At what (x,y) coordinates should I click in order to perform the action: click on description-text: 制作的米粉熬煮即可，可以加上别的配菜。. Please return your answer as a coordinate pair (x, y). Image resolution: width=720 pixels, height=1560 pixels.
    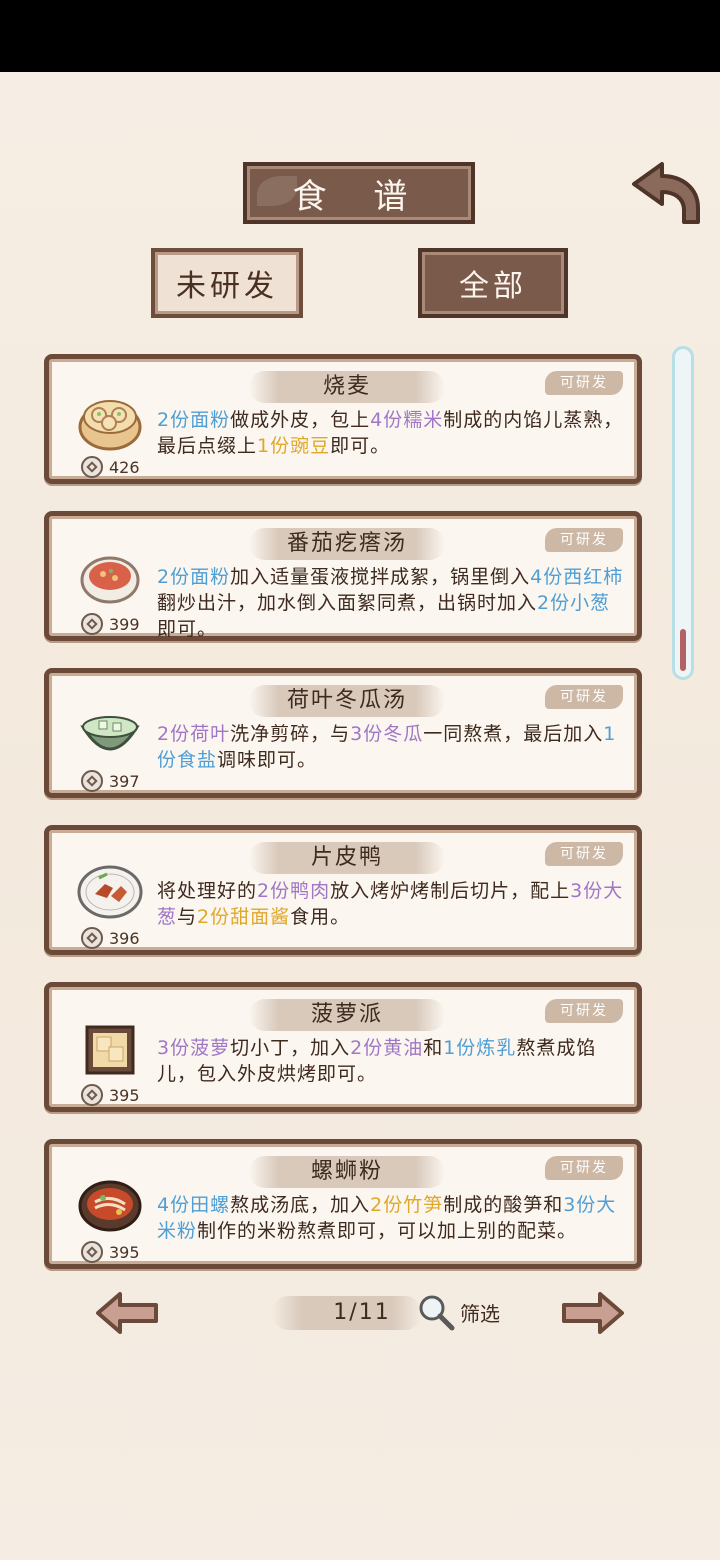
    Looking at the image, I should click on (387, 1231).